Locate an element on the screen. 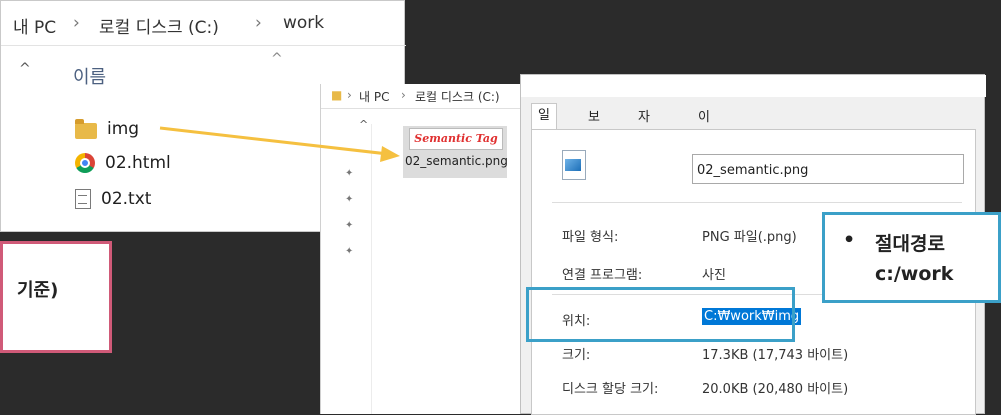 This screenshot has width=1001, height=415. arrow-head-icon is located at coordinates (390, 154).